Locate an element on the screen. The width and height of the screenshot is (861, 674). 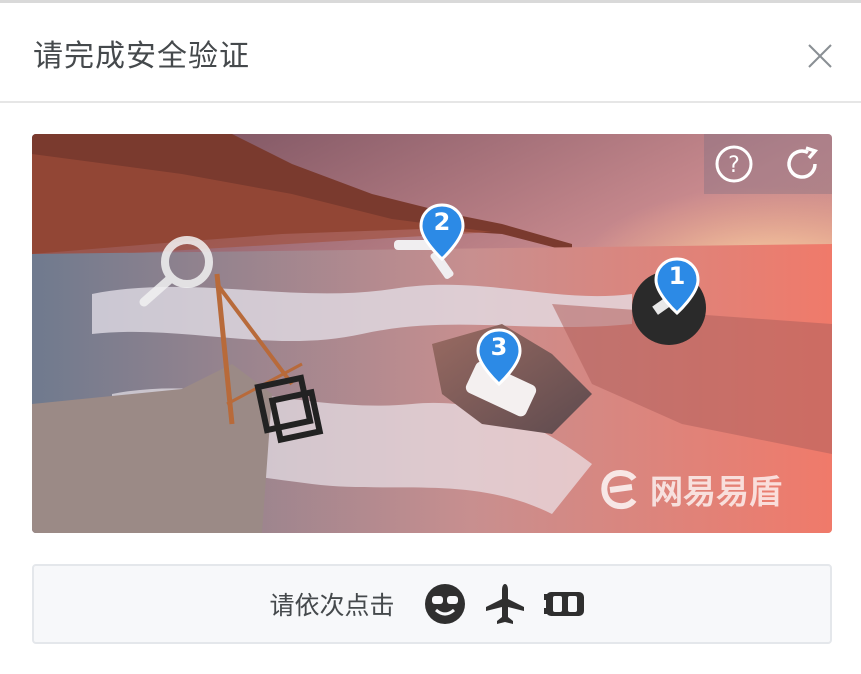
airplane-icon is located at coordinates (504, 604).